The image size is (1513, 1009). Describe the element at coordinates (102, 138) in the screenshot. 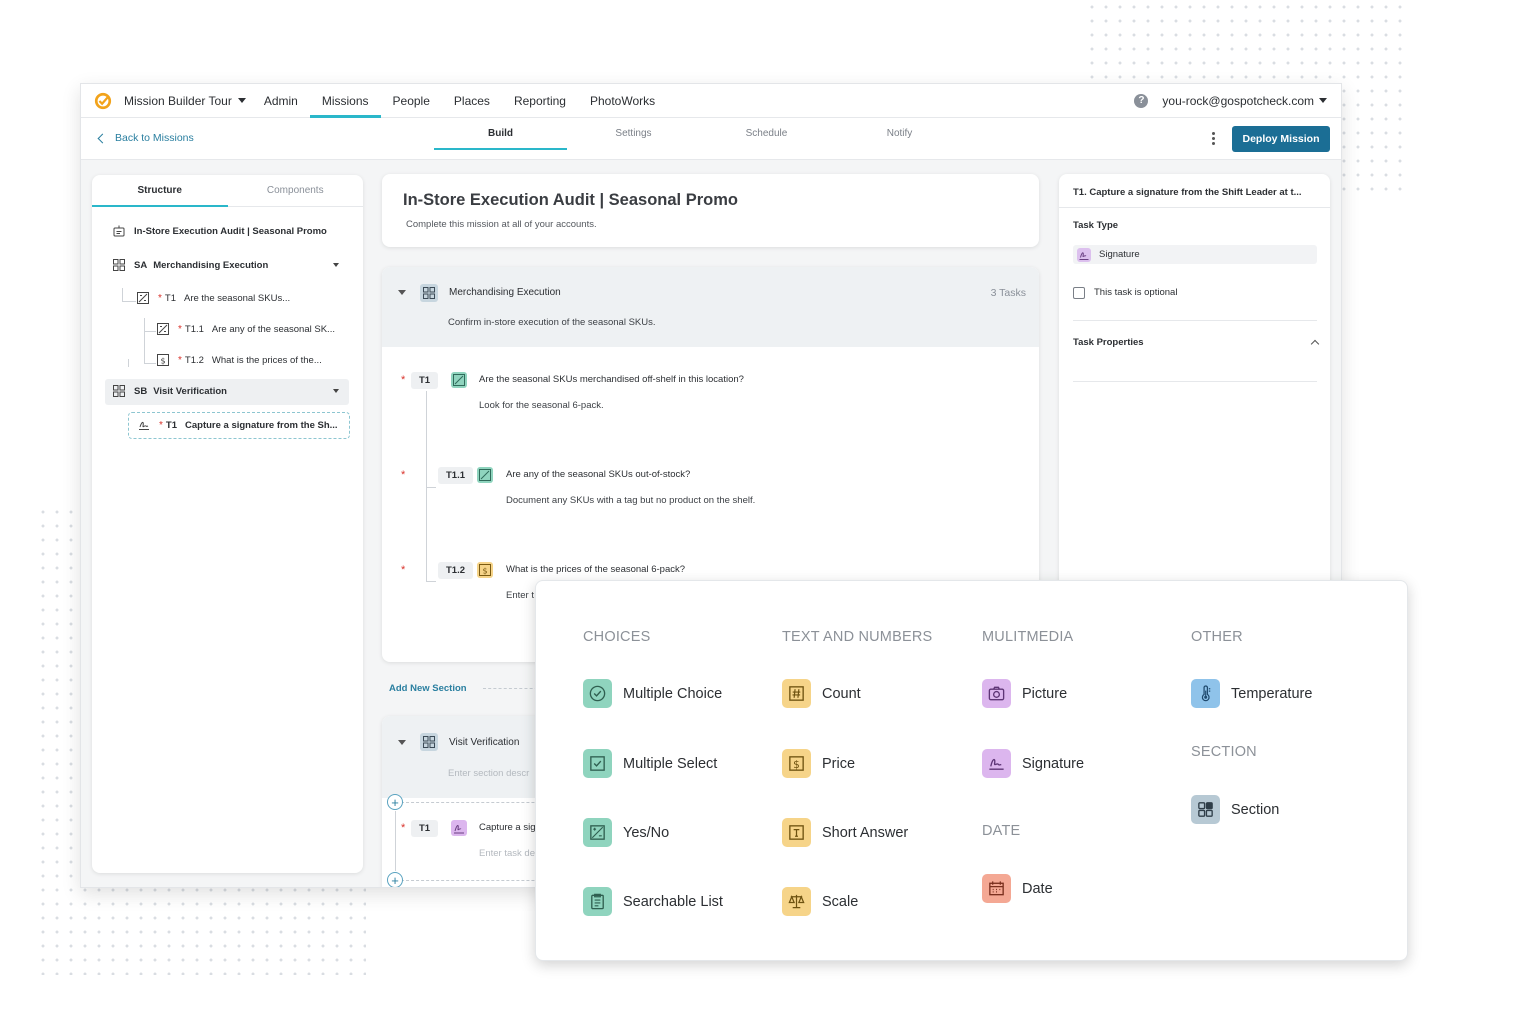

I see `chevron-left-icon` at that location.